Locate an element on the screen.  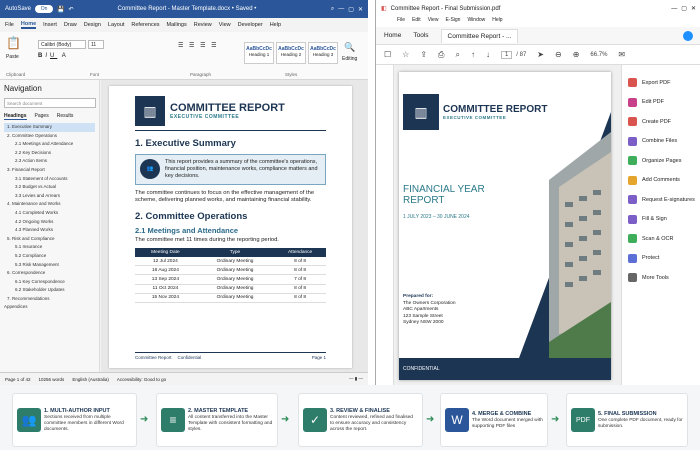
nav-heading-item: 3. Financial Report is located at coordinates (49, 170).